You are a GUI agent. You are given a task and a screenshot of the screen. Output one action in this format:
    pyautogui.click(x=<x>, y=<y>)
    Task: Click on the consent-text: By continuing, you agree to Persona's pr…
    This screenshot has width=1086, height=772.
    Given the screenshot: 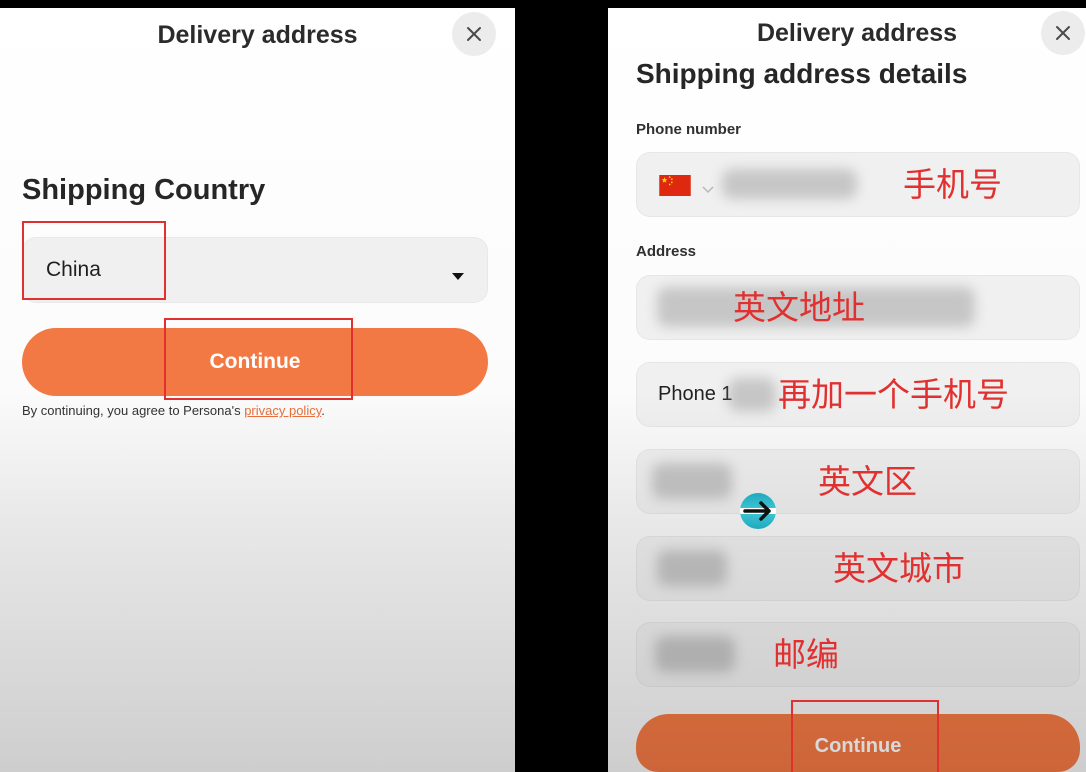 What is the action you would take?
    pyautogui.click(x=173, y=410)
    